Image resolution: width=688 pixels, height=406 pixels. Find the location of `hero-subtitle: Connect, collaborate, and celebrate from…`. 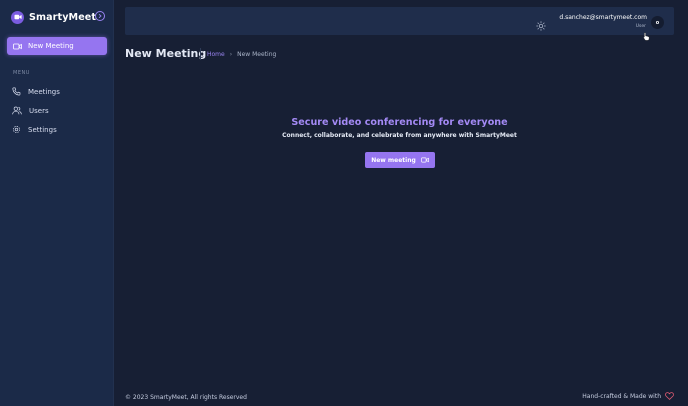

hero-subtitle: Connect, collaborate, and celebrate from… is located at coordinates (399, 135).